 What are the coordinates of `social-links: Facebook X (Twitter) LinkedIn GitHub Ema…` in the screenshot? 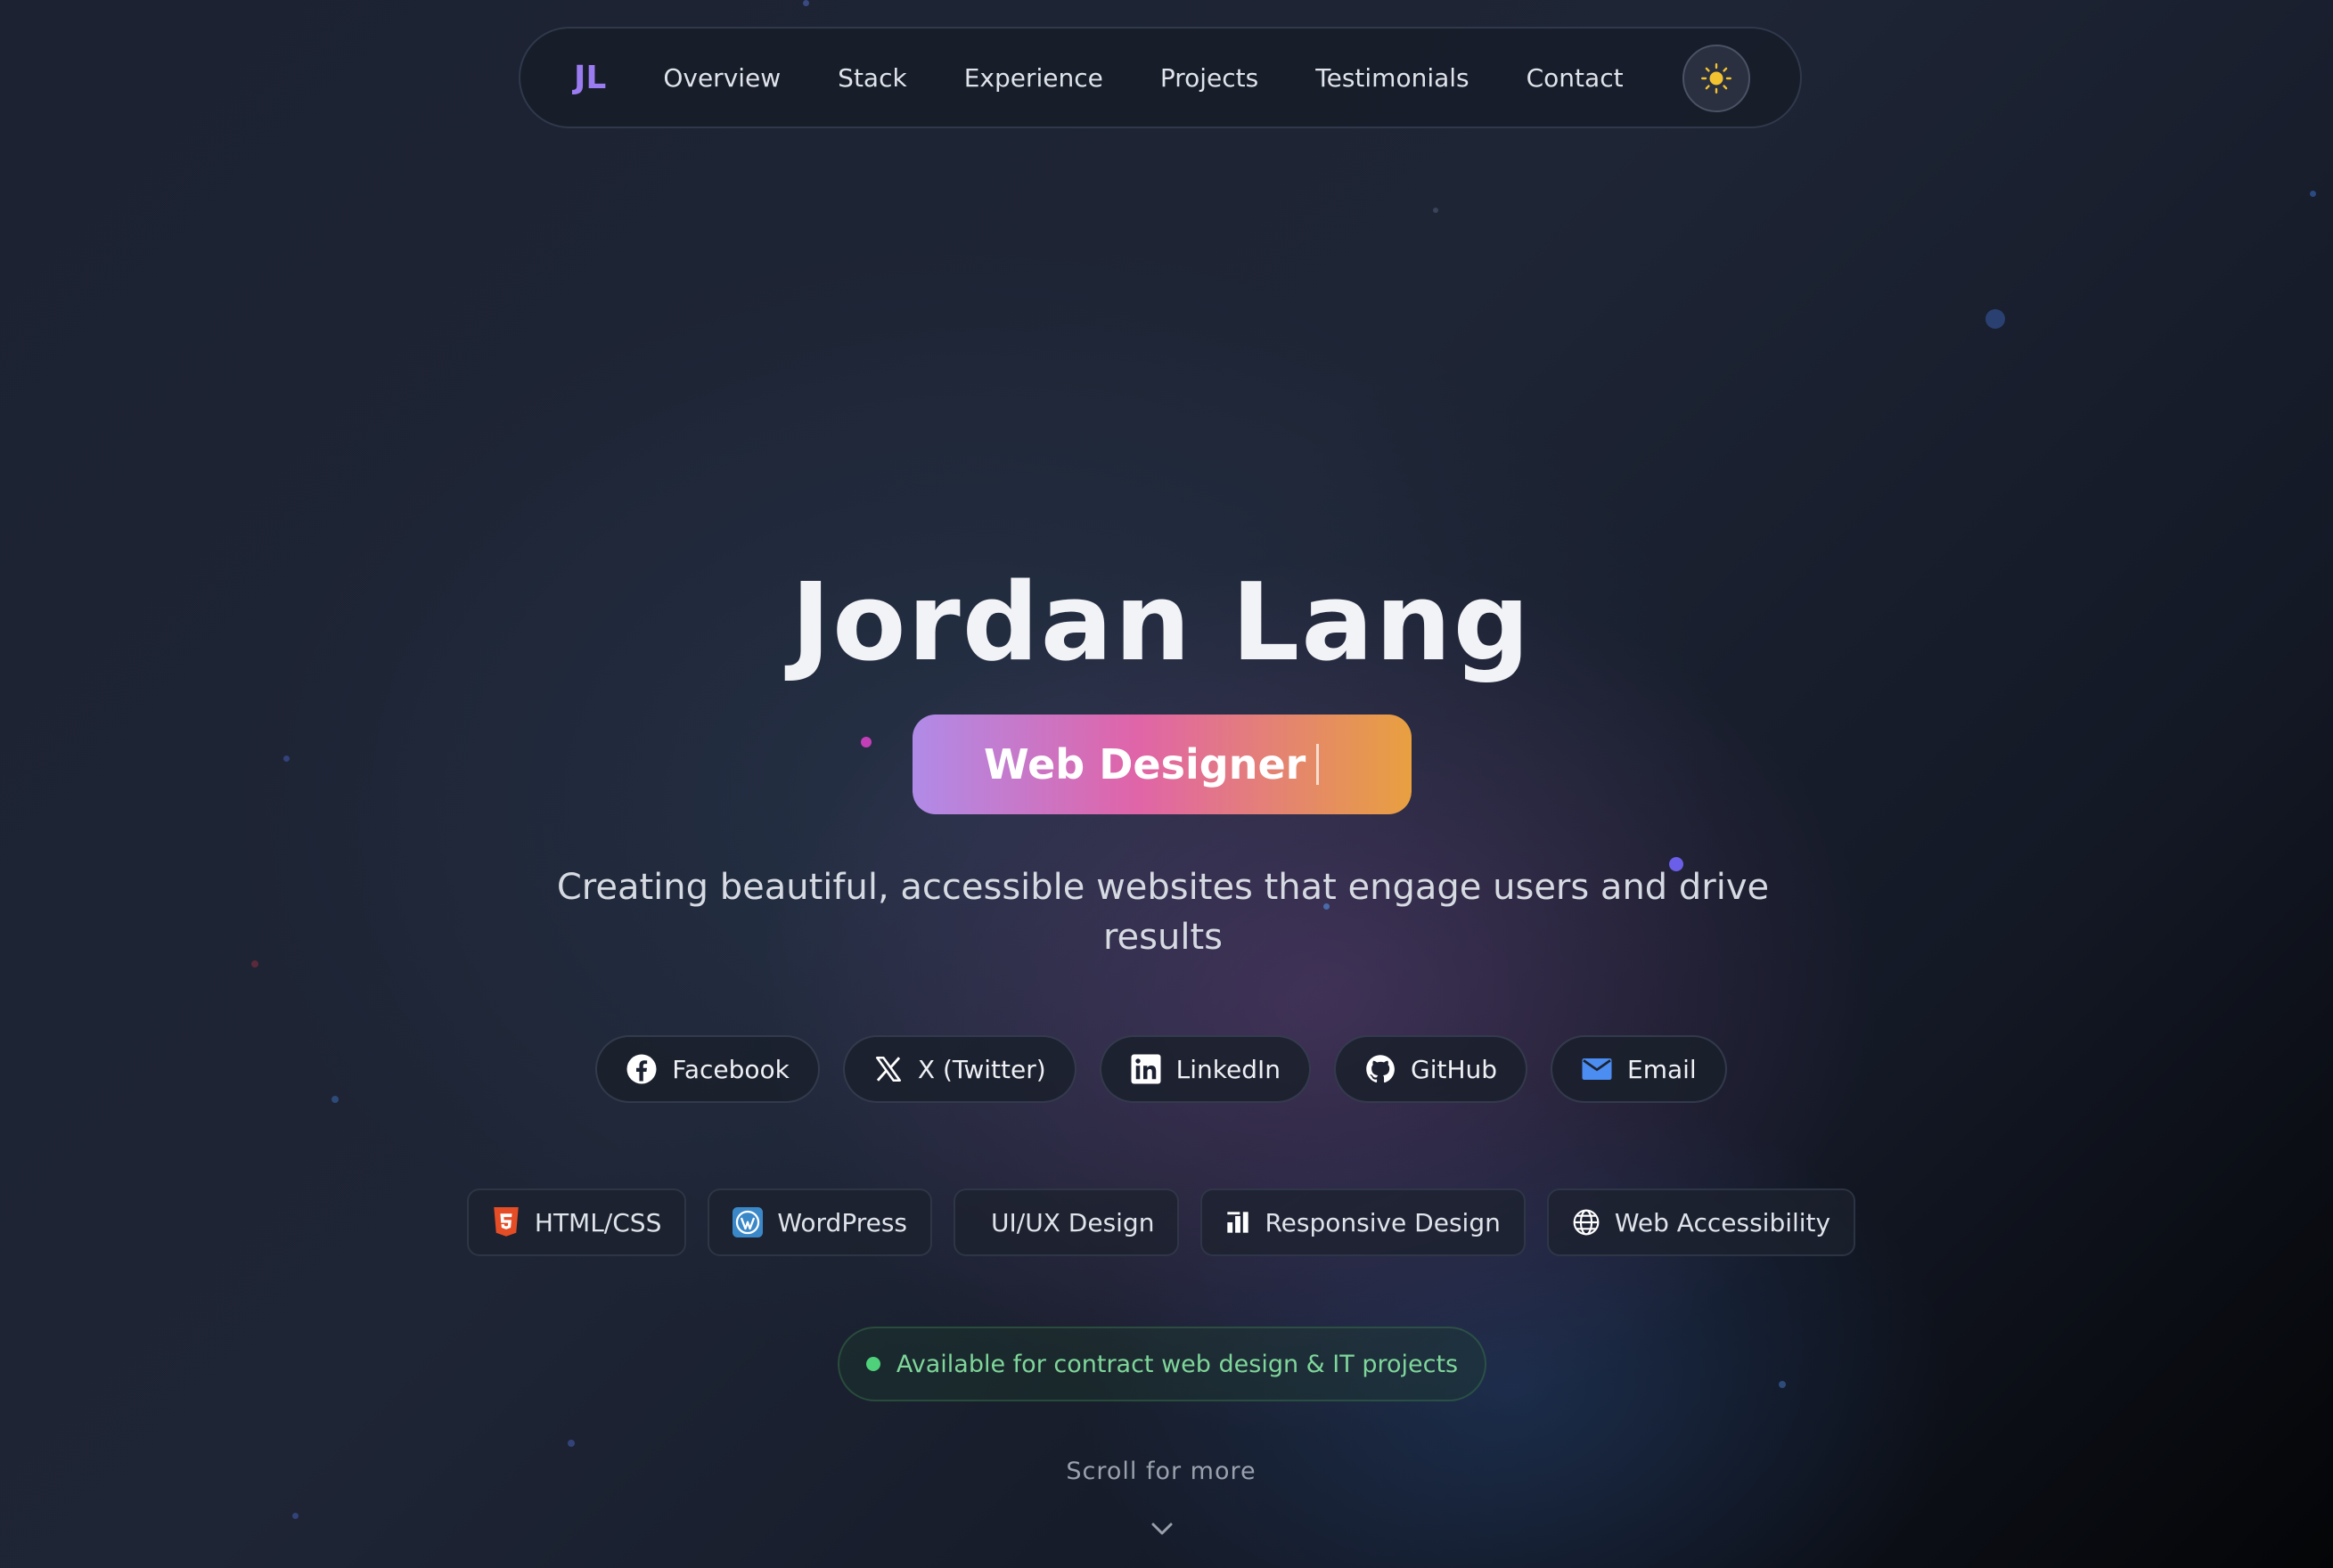 It's located at (1161, 1069).